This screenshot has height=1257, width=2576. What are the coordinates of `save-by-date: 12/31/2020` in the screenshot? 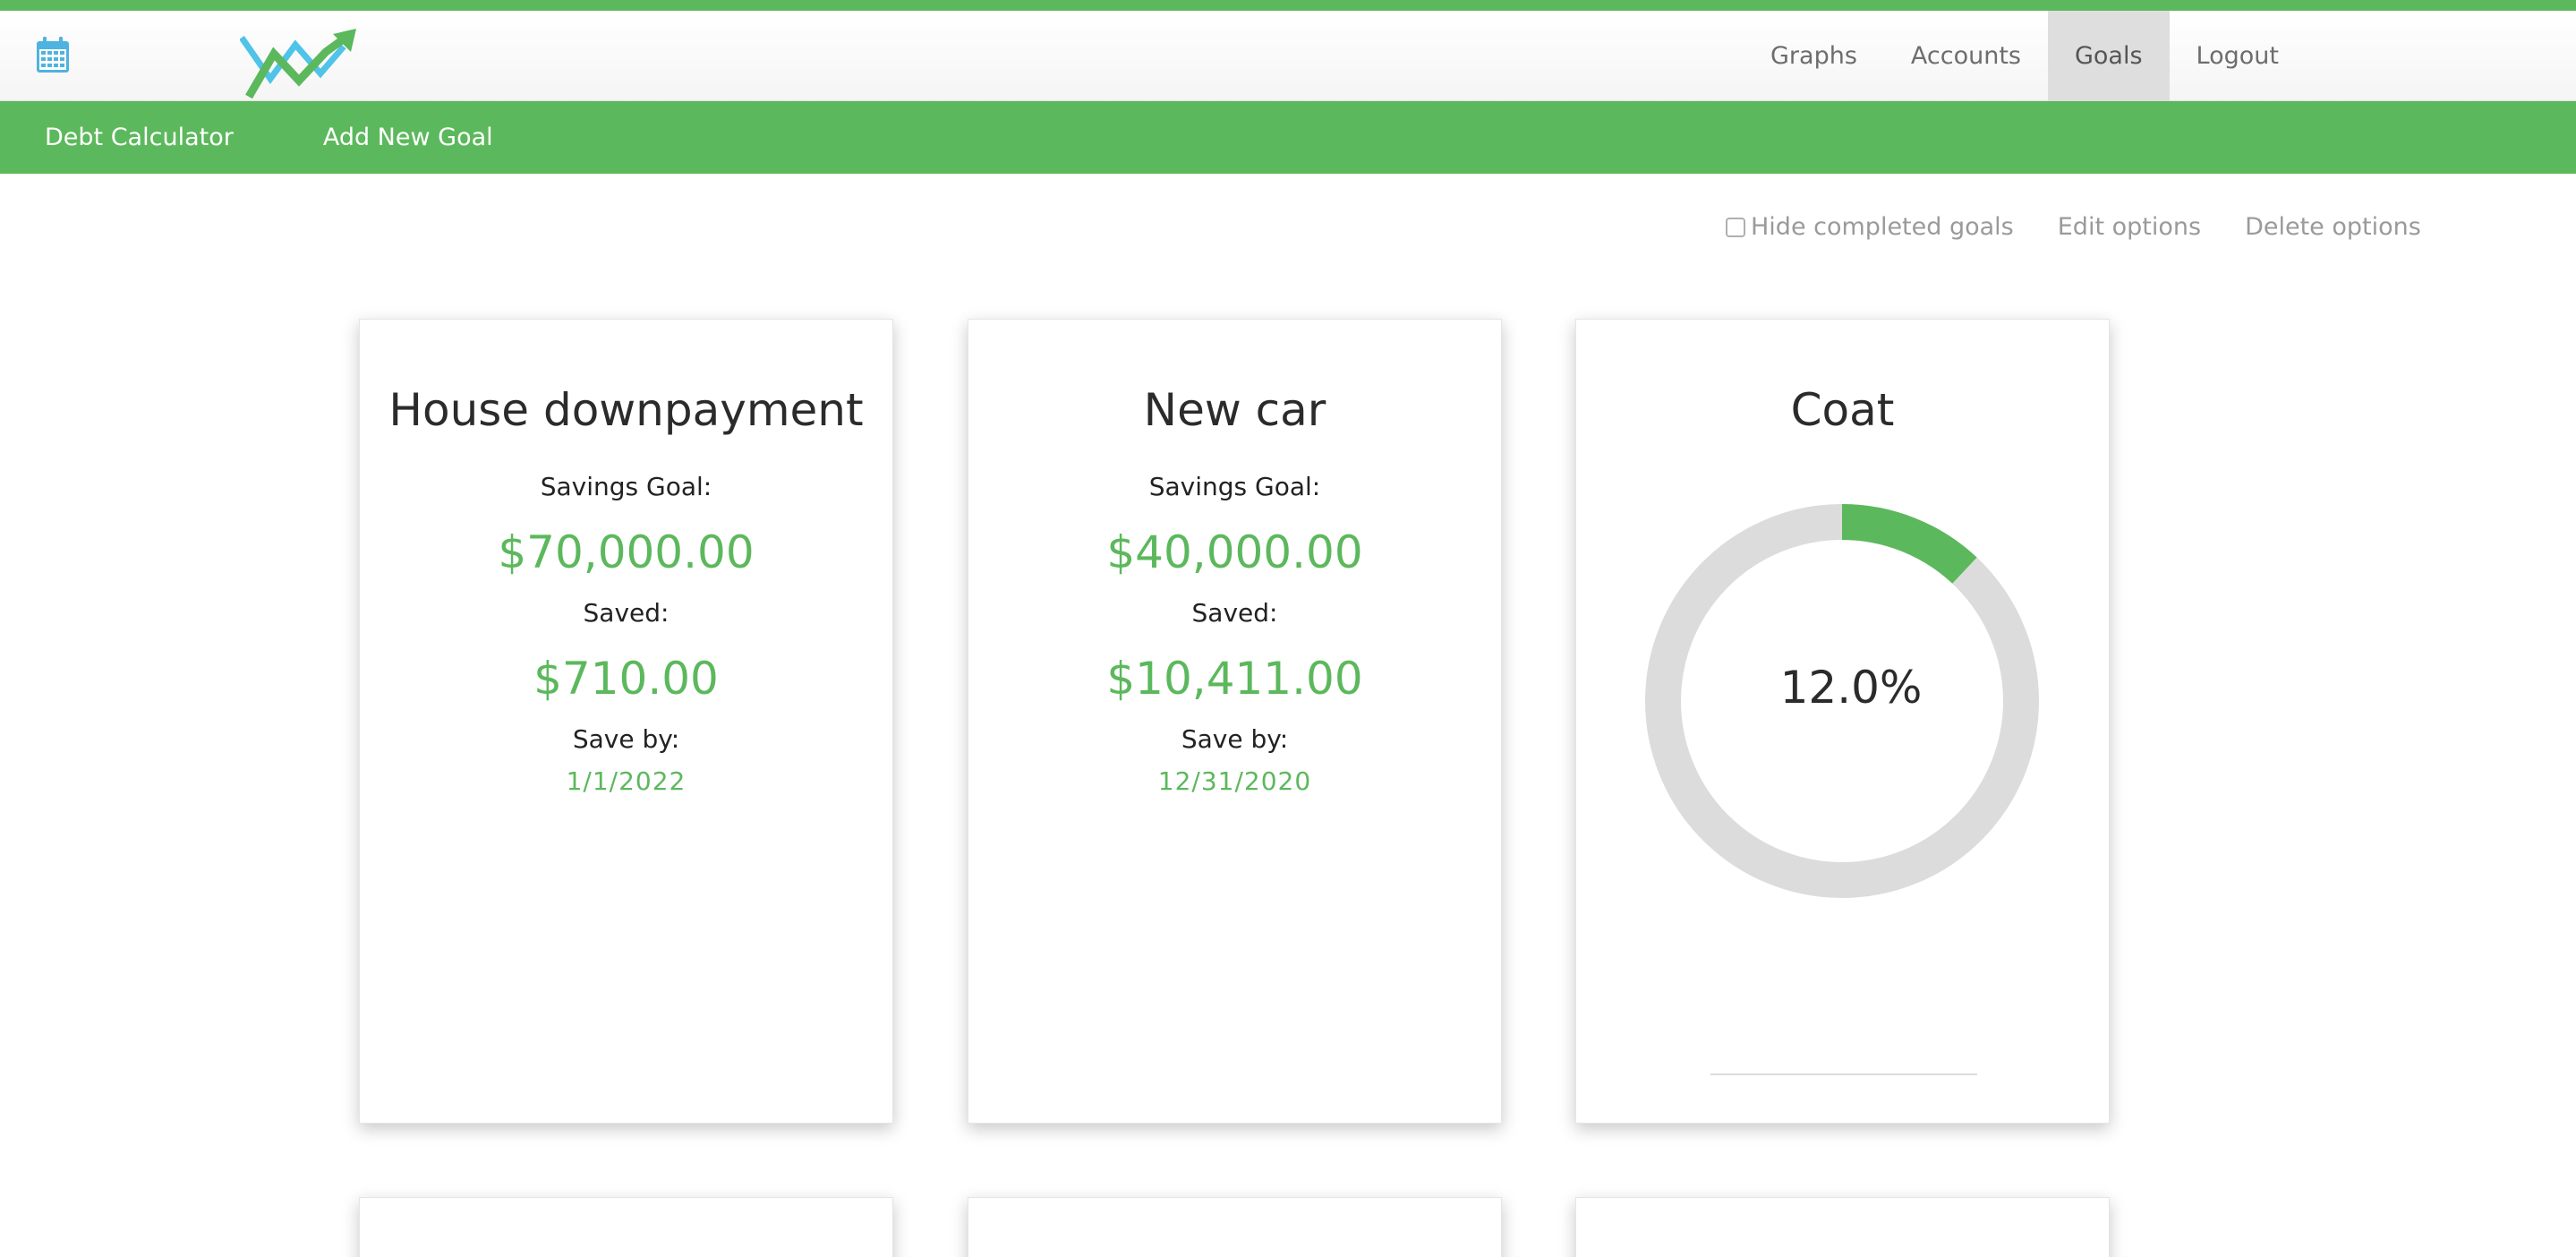 It's located at (1234, 781).